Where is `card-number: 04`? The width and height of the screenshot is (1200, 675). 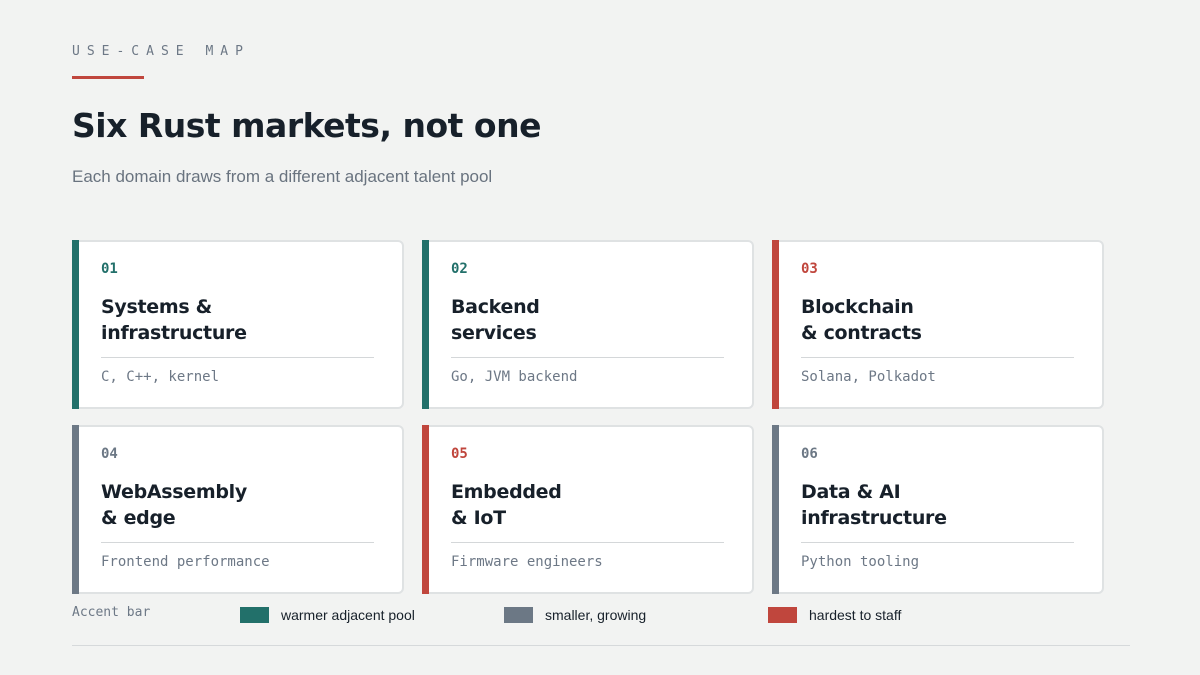 card-number: 04 is located at coordinates (109, 454).